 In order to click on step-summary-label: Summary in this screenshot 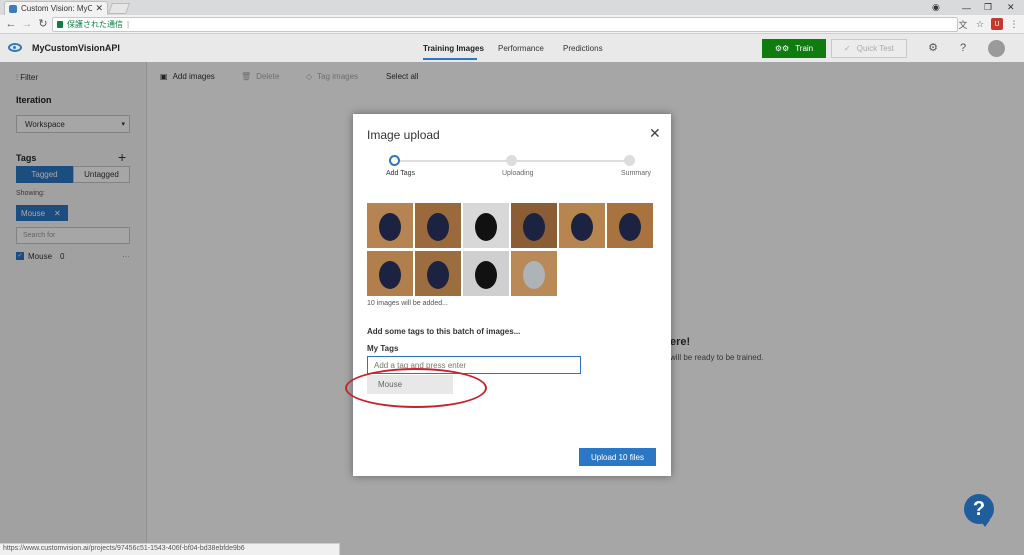, I will do `click(636, 173)`.